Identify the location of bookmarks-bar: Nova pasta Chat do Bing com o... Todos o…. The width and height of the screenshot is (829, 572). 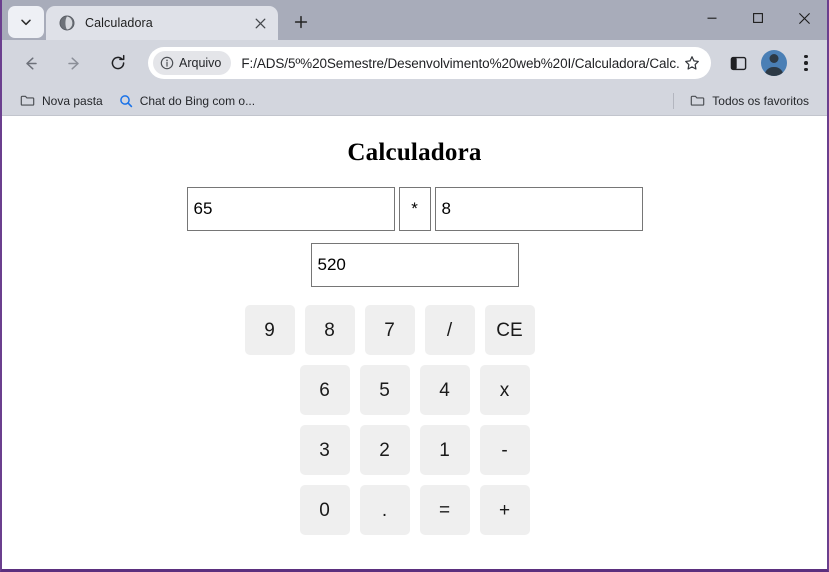
(414, 101).